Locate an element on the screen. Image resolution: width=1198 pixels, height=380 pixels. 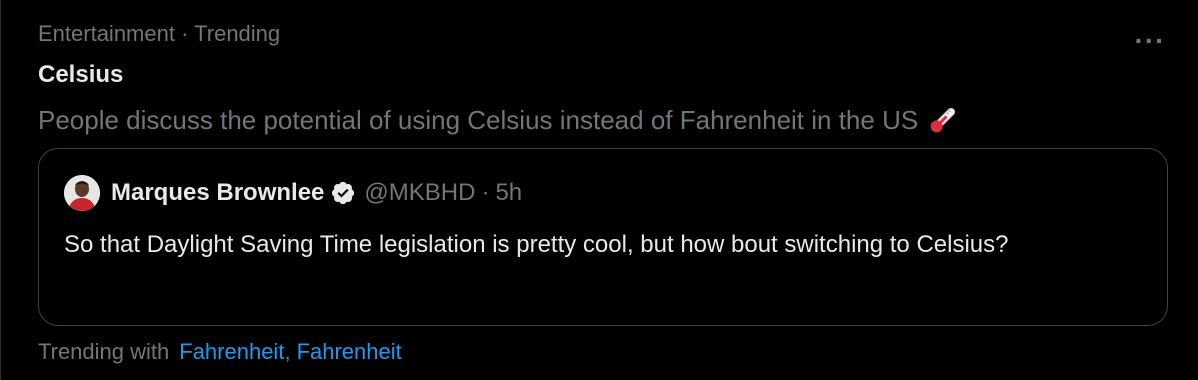
trending-with-link-fahrenheit-2: Fahrenheit is located at coordinates (349, 352).